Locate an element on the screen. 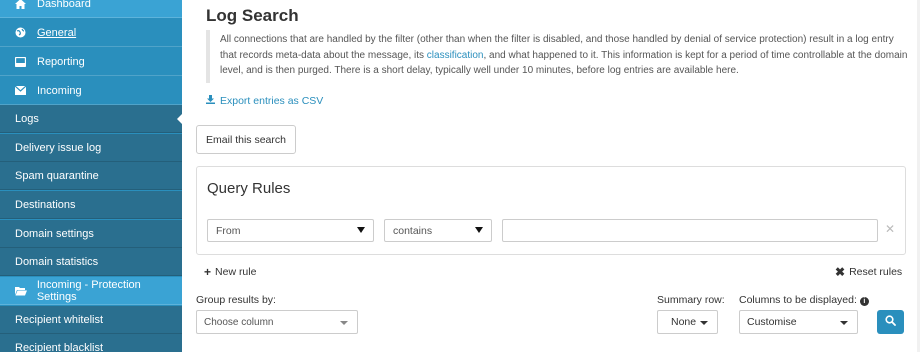 This screenshot has height=352, width=920. search-icon is located at coordinates (890, 322).